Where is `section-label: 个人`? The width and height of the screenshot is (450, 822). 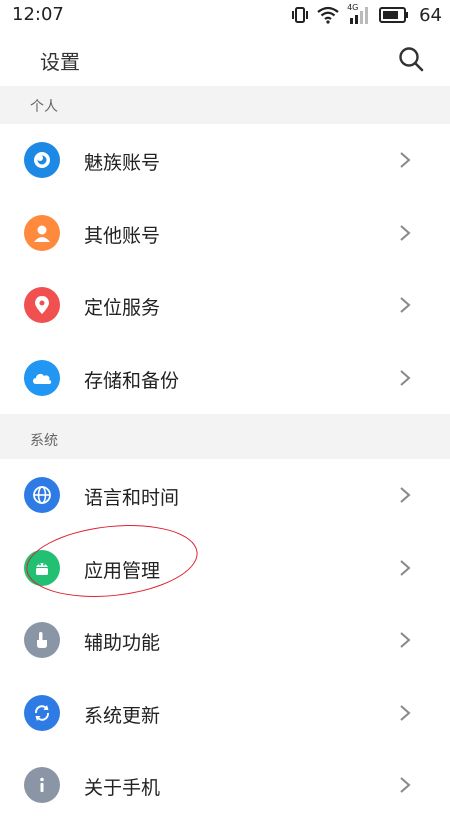
section-label: 个人 is located at coordinates (44, 107).